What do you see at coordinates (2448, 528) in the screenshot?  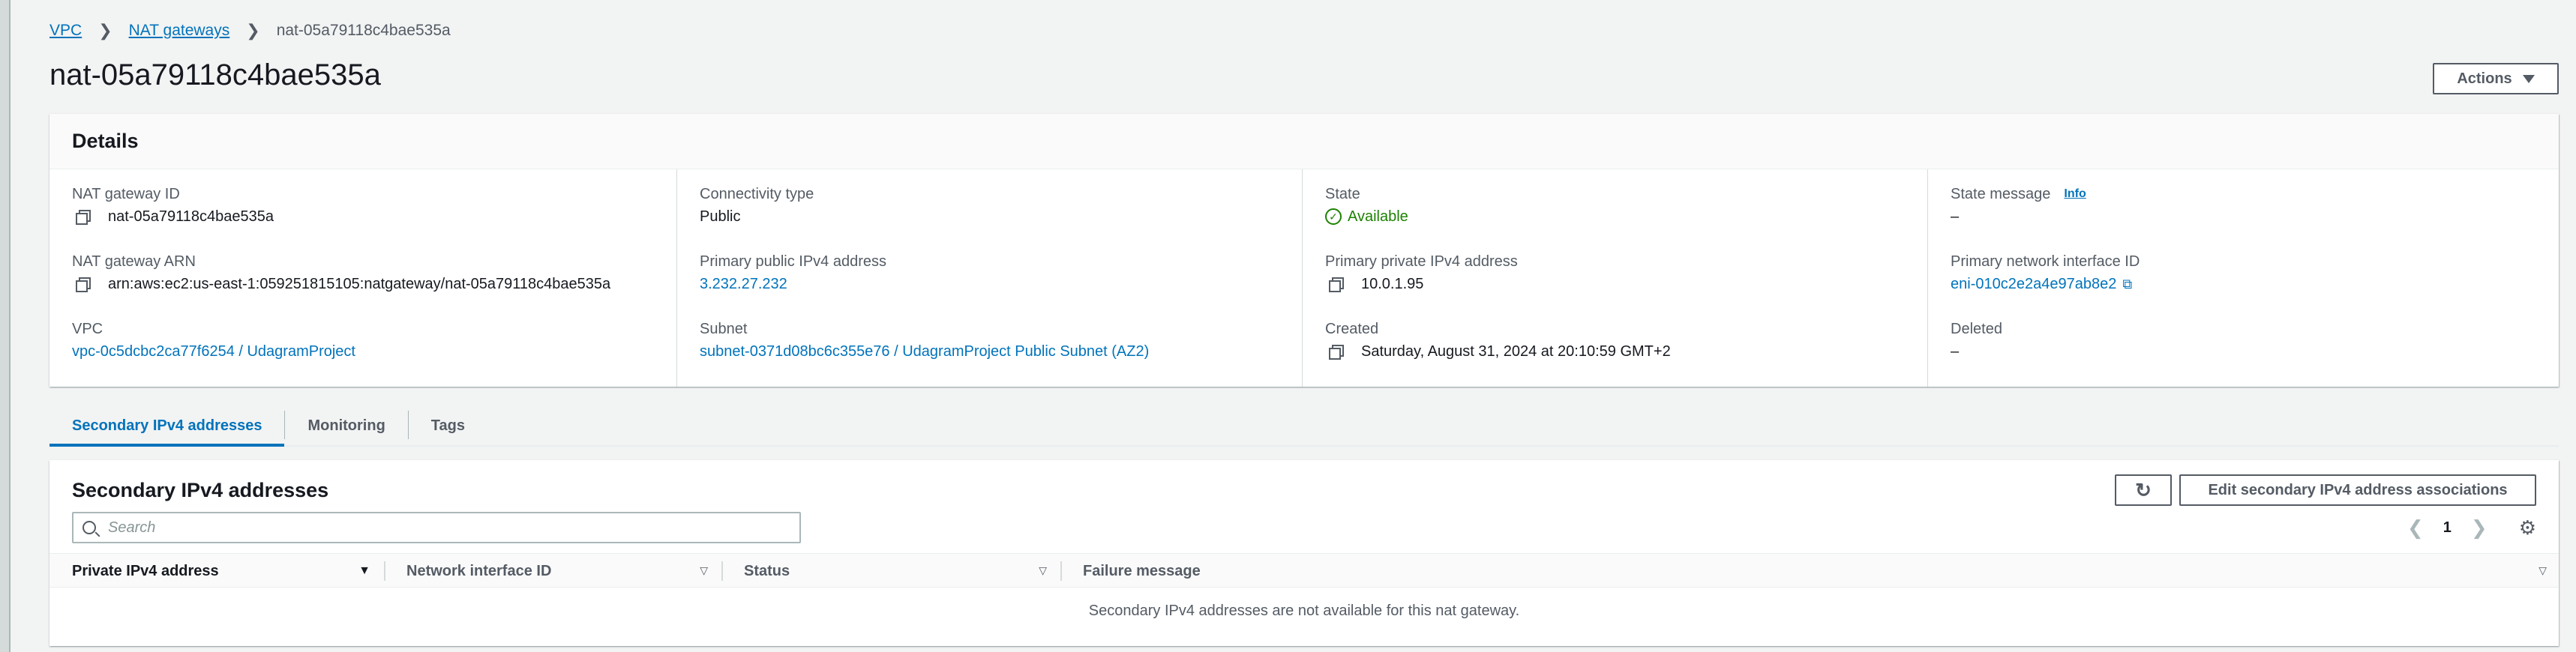 I see `page-number: 1` at bounding box center [2448, 528].